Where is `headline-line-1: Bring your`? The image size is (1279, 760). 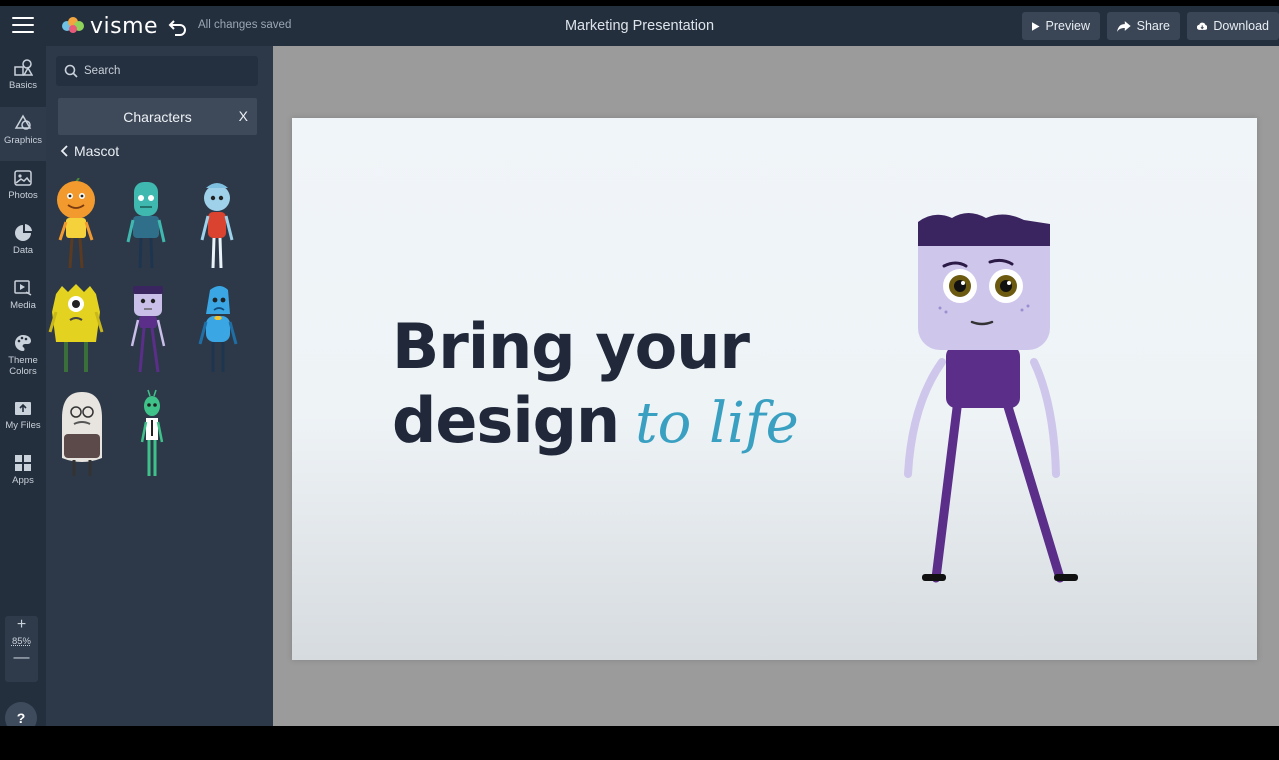
headline-line-1: Bring your is located at coordinates (571, 346).